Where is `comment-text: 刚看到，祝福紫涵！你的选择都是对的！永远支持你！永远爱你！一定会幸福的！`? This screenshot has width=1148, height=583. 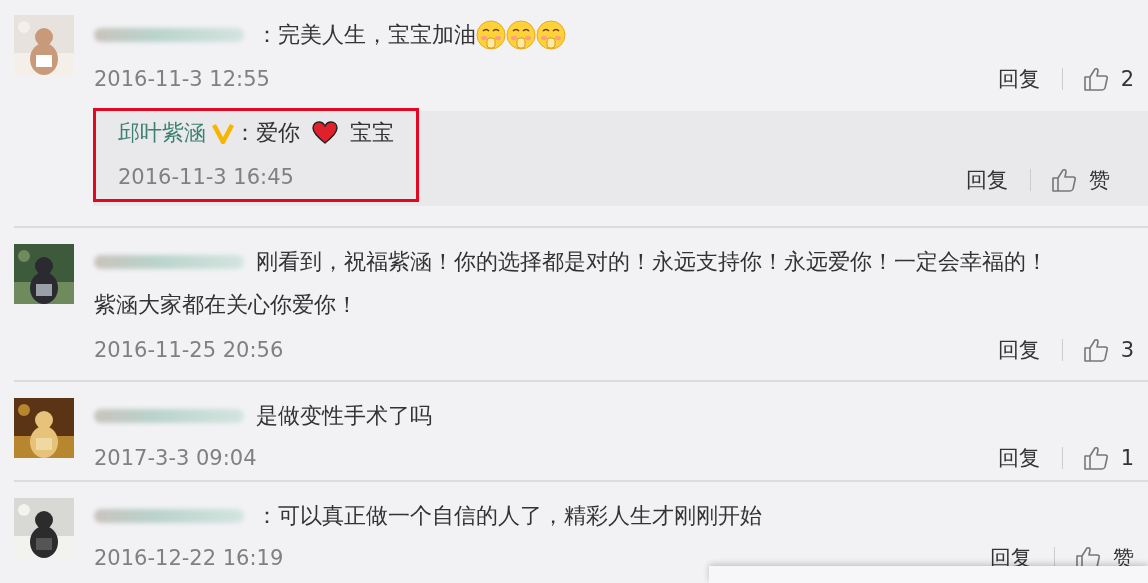 comment-text: 刚看到，祝福紫涵！你的选择都是对的！永远支持你！永远爱你！一定会幸福的！ is located at coordinates (652, 262).